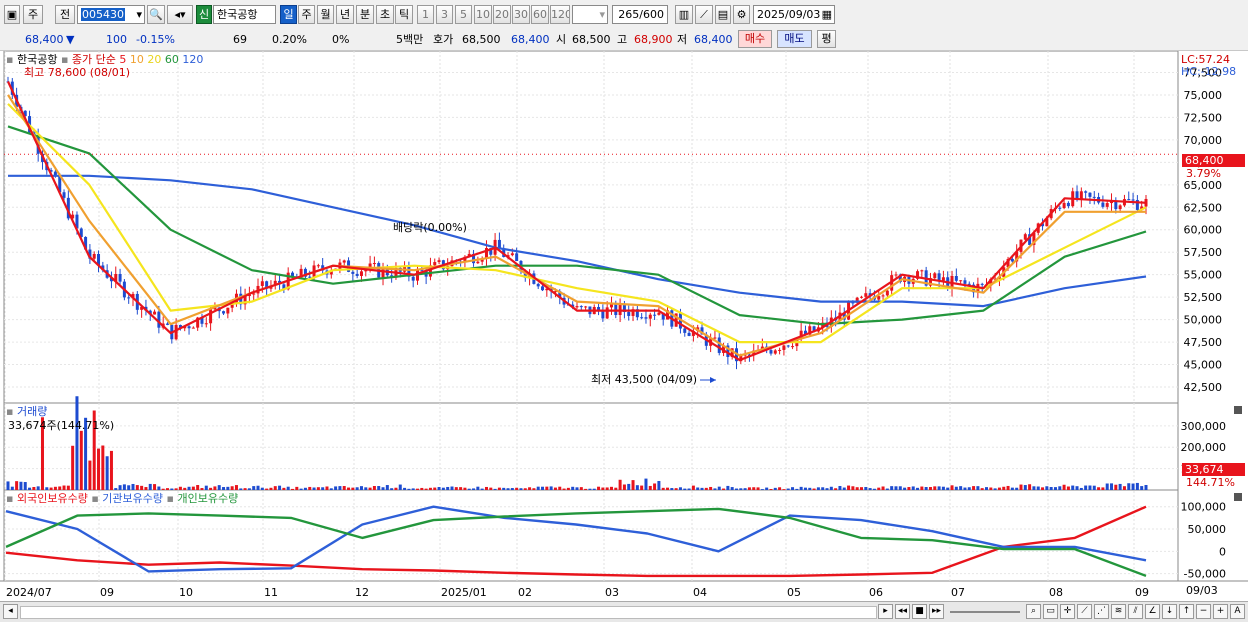  What do you see at coordinates (365, 14) in the screenshot?
I see `timeframe-bun-button: 분` at bounding box center [365, 14].